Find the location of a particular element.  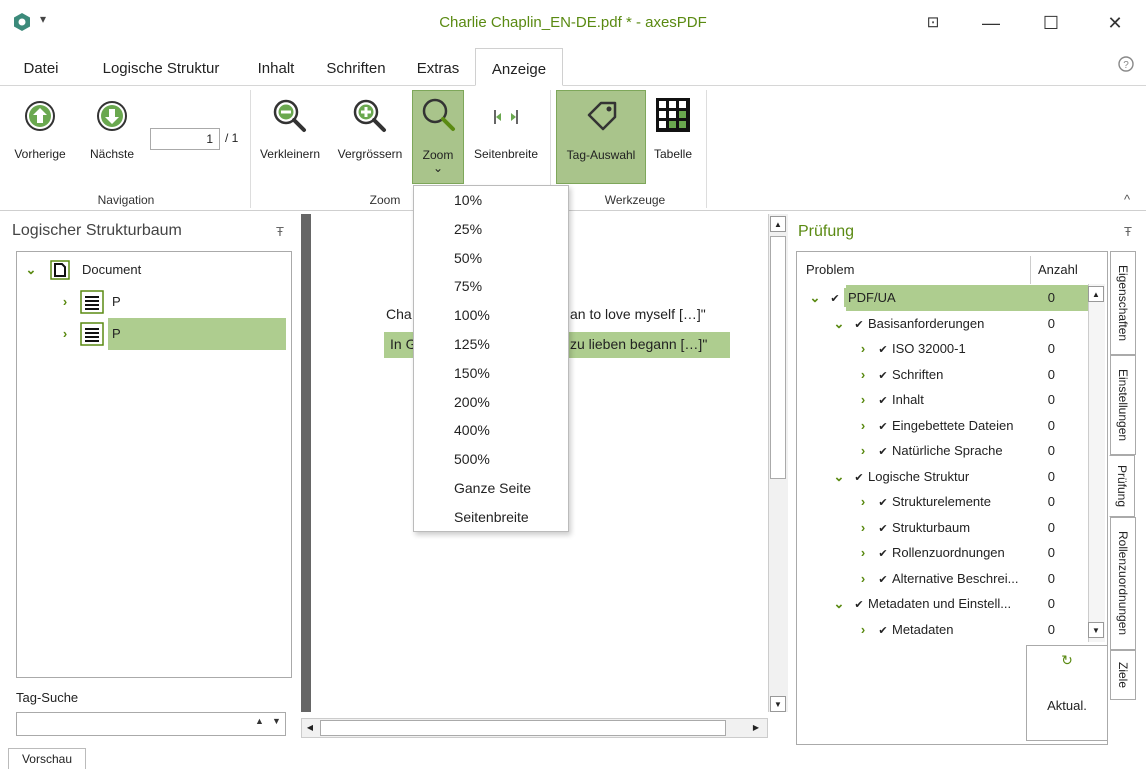

page-width-button: Seitenbreite is located at coordinates (506, 137).